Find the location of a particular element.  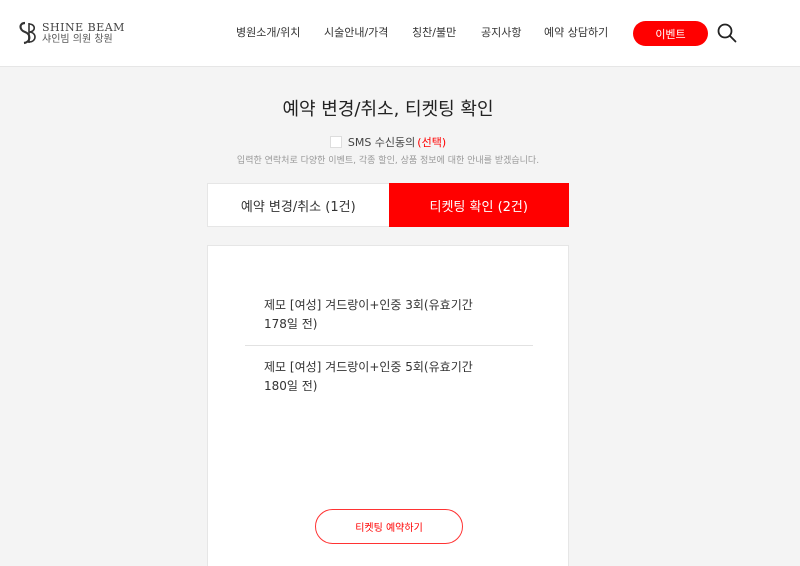

logo-mark-icon is located at coordinates (27, 33).